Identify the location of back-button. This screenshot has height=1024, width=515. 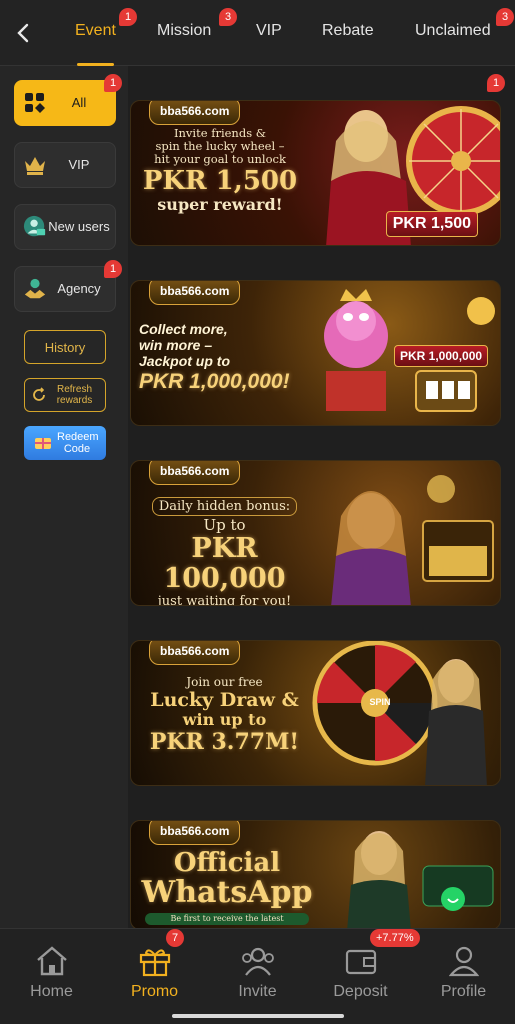
(23, 33).